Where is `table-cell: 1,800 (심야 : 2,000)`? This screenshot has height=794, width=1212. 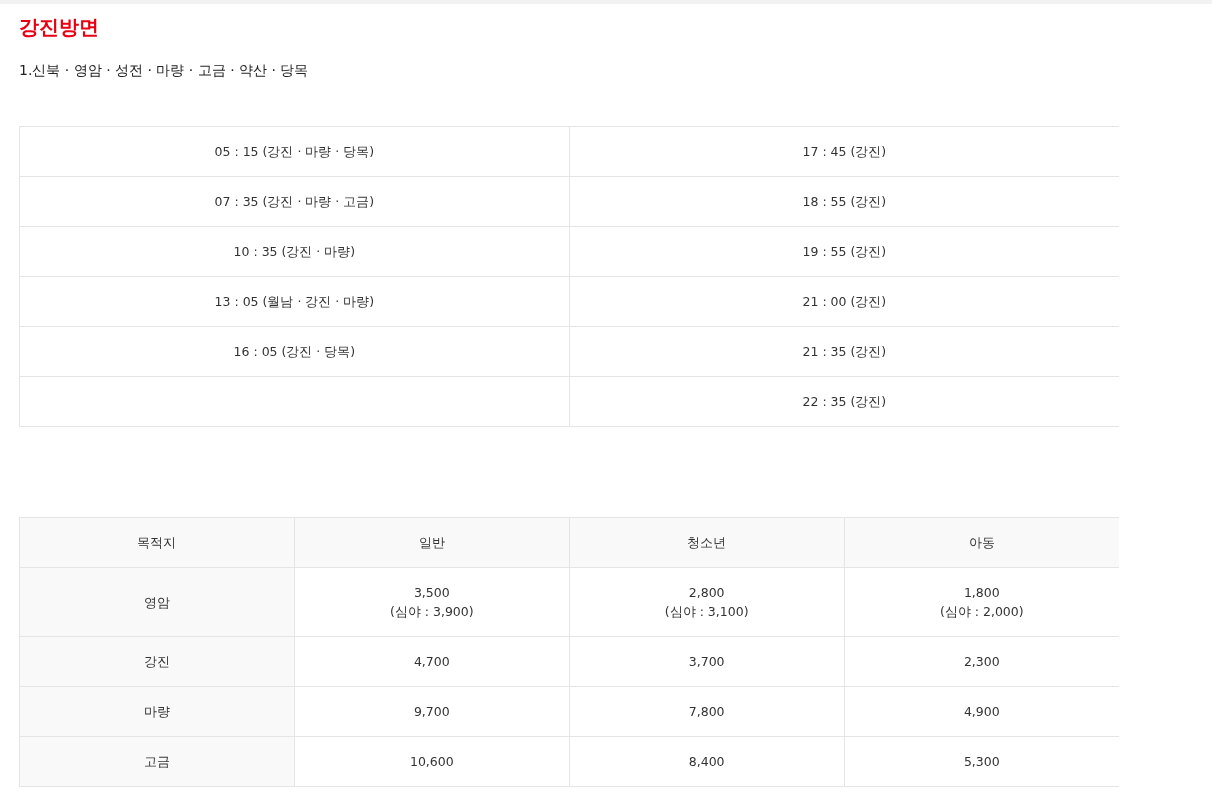 table-cell: 1,800 (심야 : 2,000) is located at coordinates (981, 602).